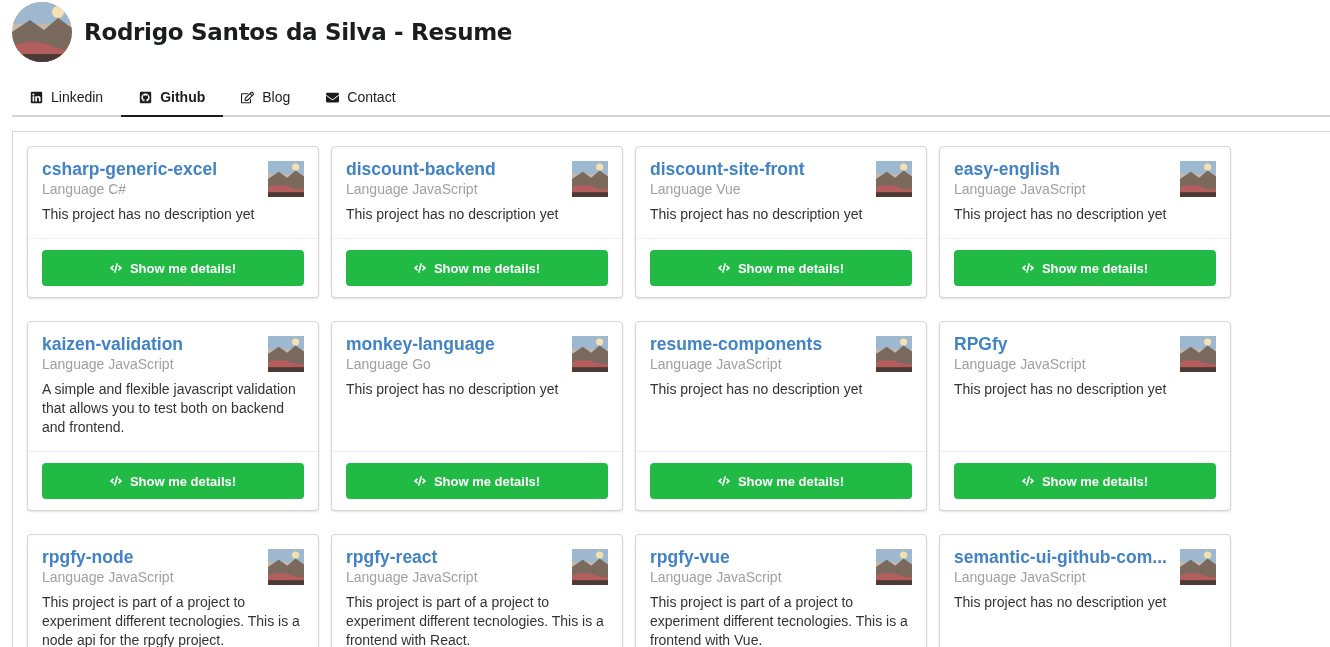 The image size is (1330, 647). Describe the element at coordinates (420, 344) in the screenshot. I see `project-name-link: monkey-language` at that location.